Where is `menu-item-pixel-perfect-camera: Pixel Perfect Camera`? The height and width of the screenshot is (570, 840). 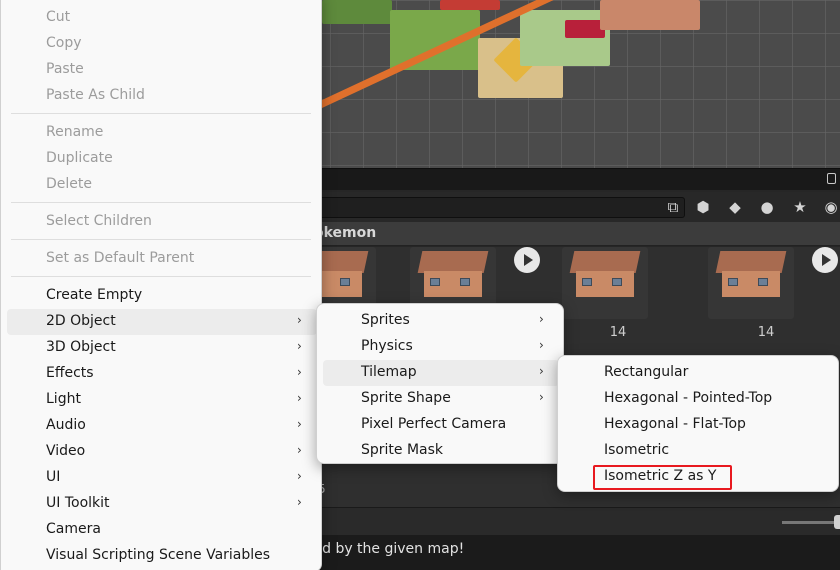 menu-item-pixel-perfect-camera: Pixel Perfect Camera is located at coordinates (441, 425).